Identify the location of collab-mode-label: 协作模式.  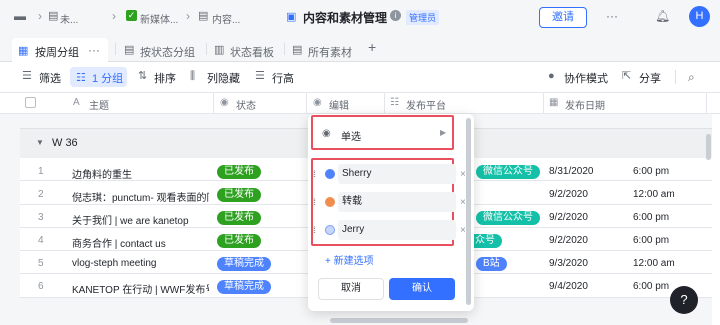
(586, 79).